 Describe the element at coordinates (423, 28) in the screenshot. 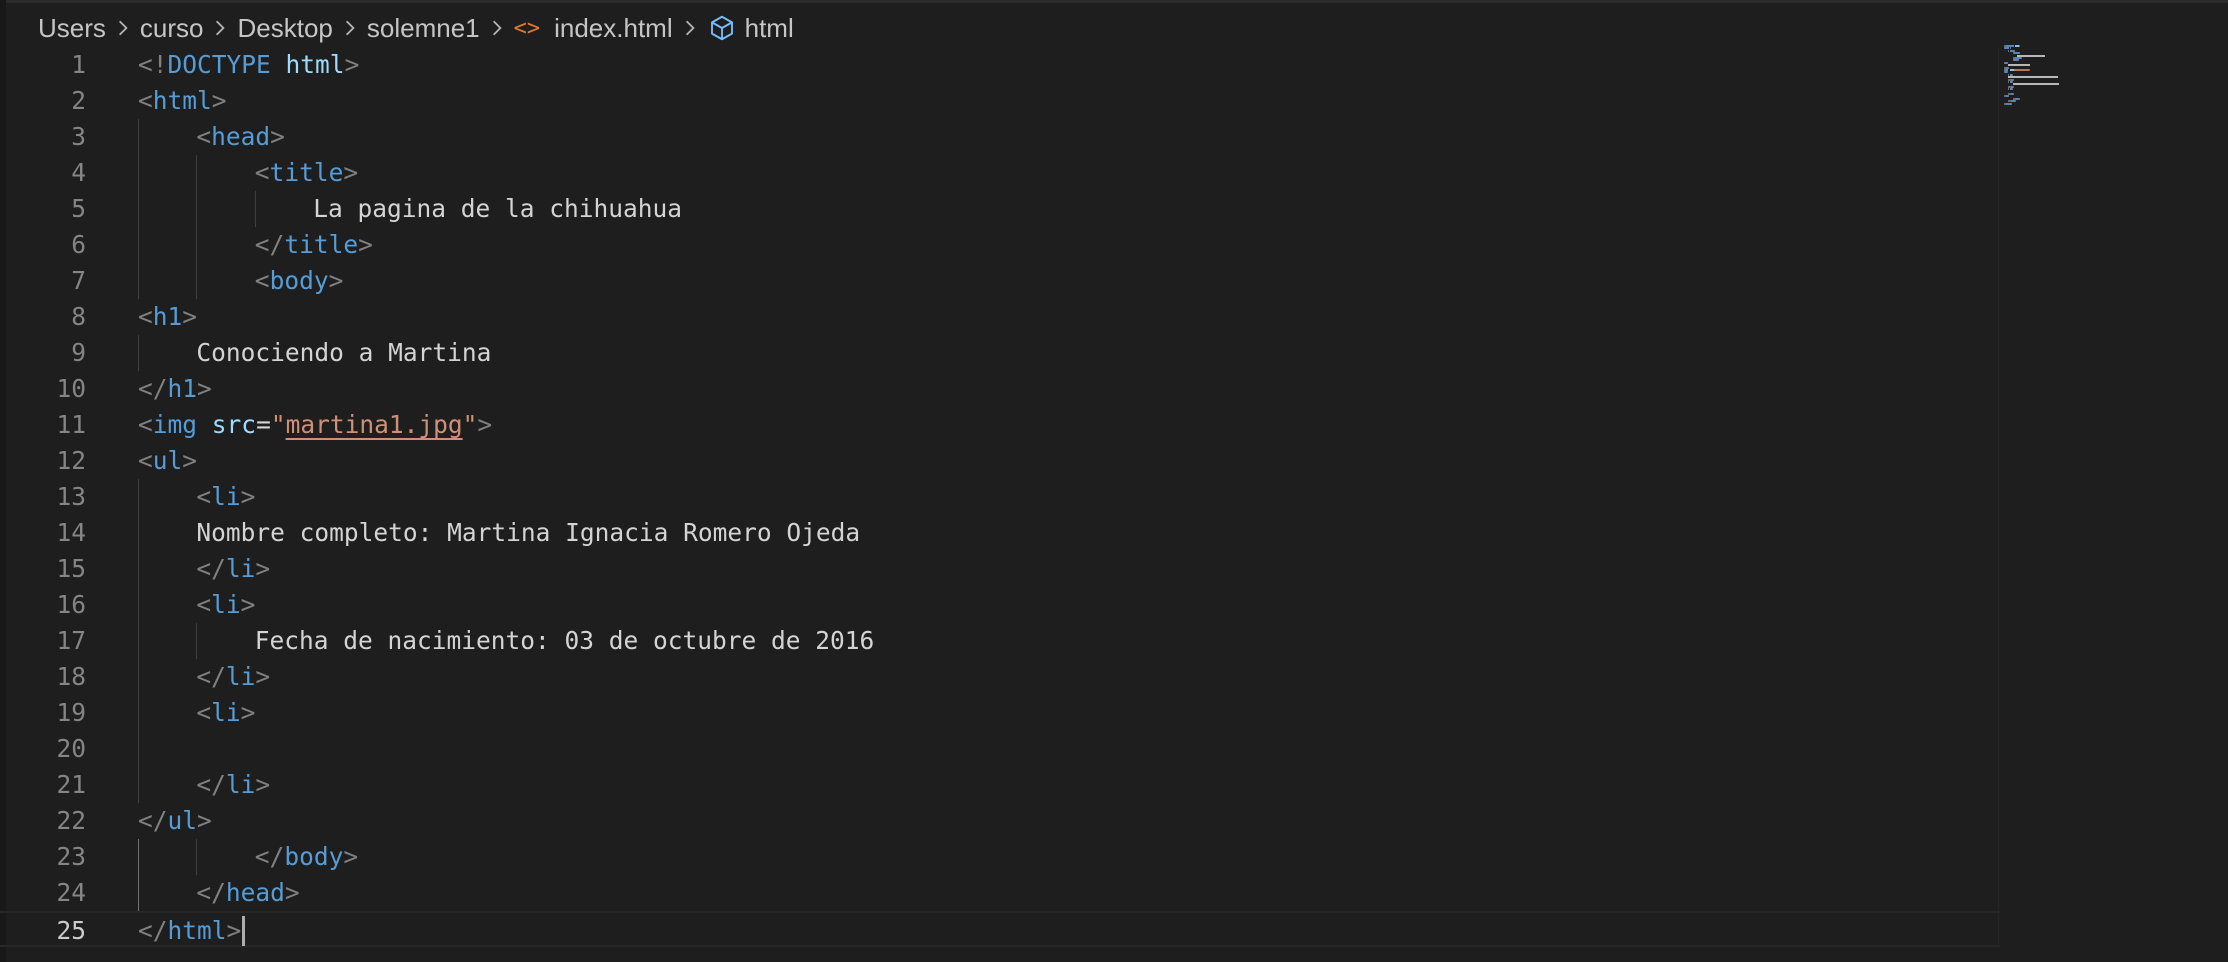

I see `breadcrumb-item-solemne1: solemne1` at that location.